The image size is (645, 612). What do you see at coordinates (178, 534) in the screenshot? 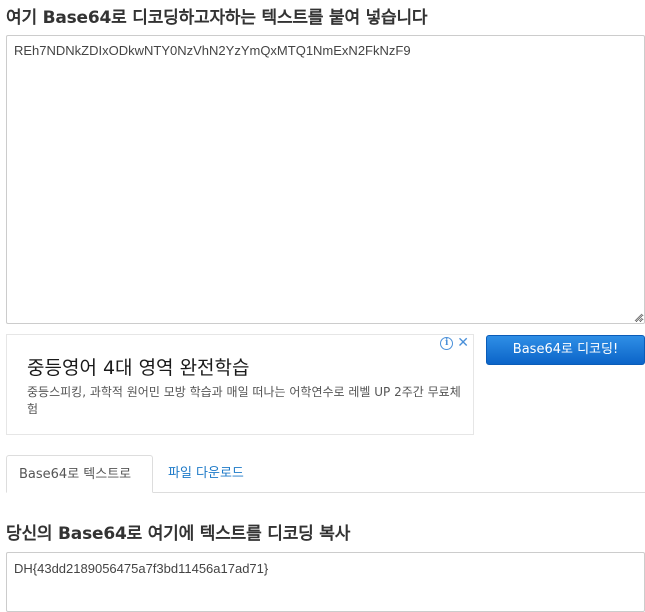
I see `output-section-title: 당신의 Base64로 여기에 텍스트를 디코딩 복사` at bounding box center [178, 534].